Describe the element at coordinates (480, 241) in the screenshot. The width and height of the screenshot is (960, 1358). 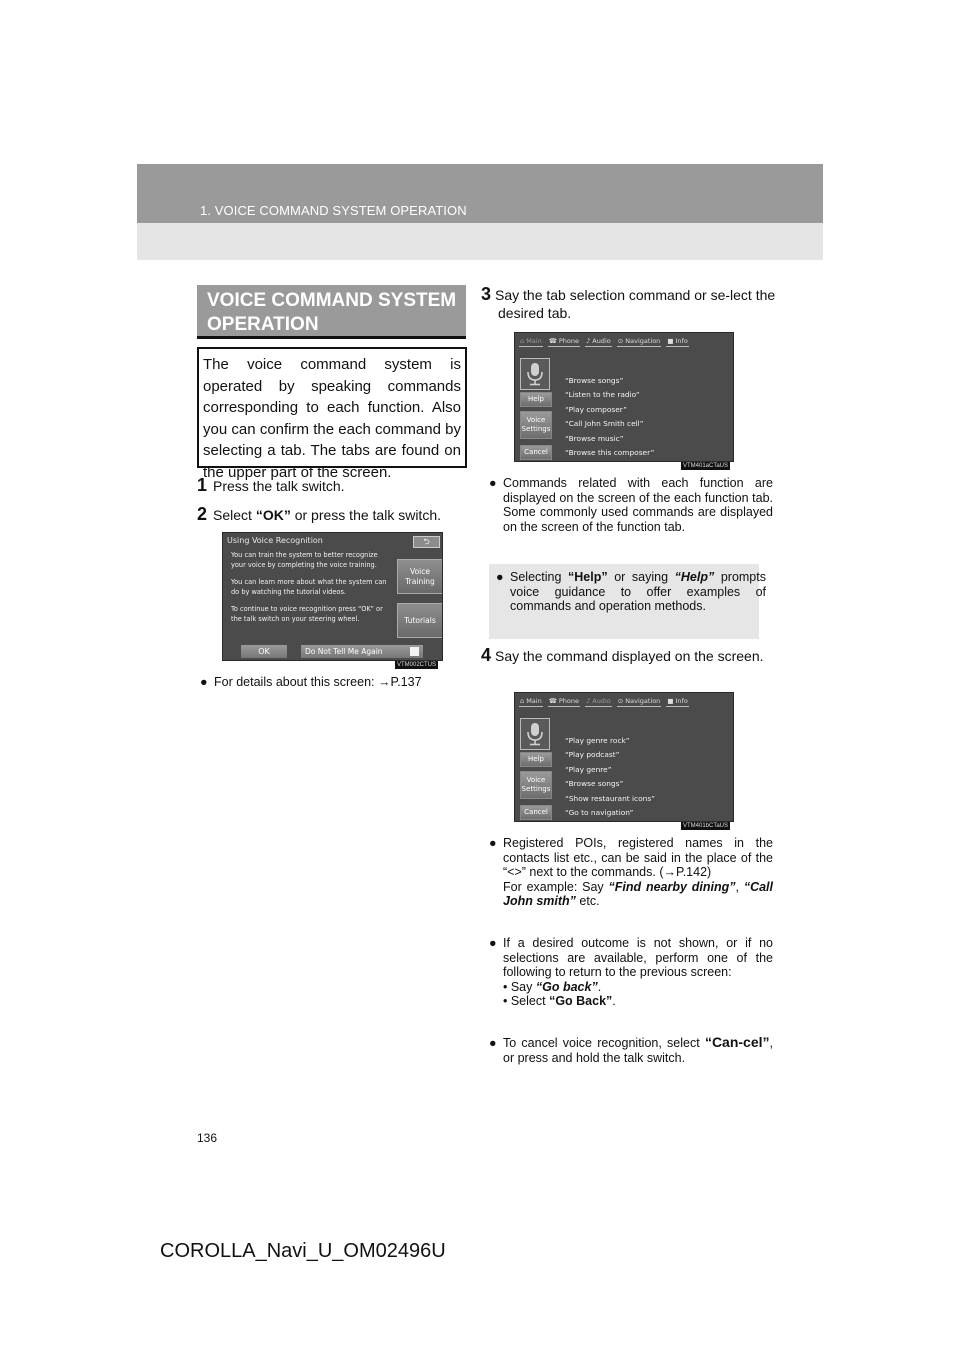
I see `chapter-header-subband` at that location.